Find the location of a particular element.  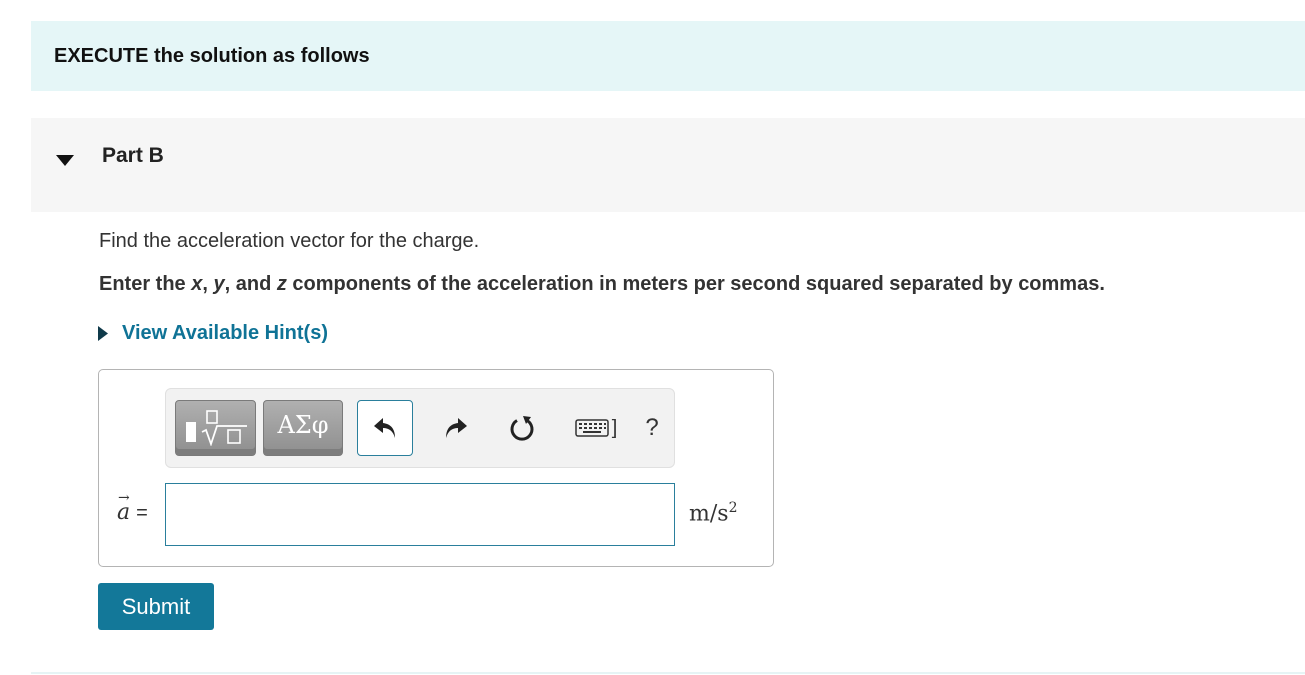

redo-icon is located at coordinates (456, 428).